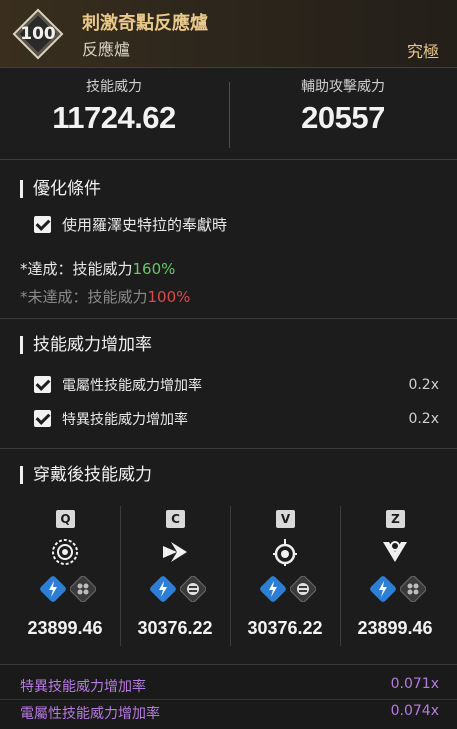  What do you see at coordinates (65, 519) in the screenshot?
I see `key-q: Q` at bounding box center [65, 519].